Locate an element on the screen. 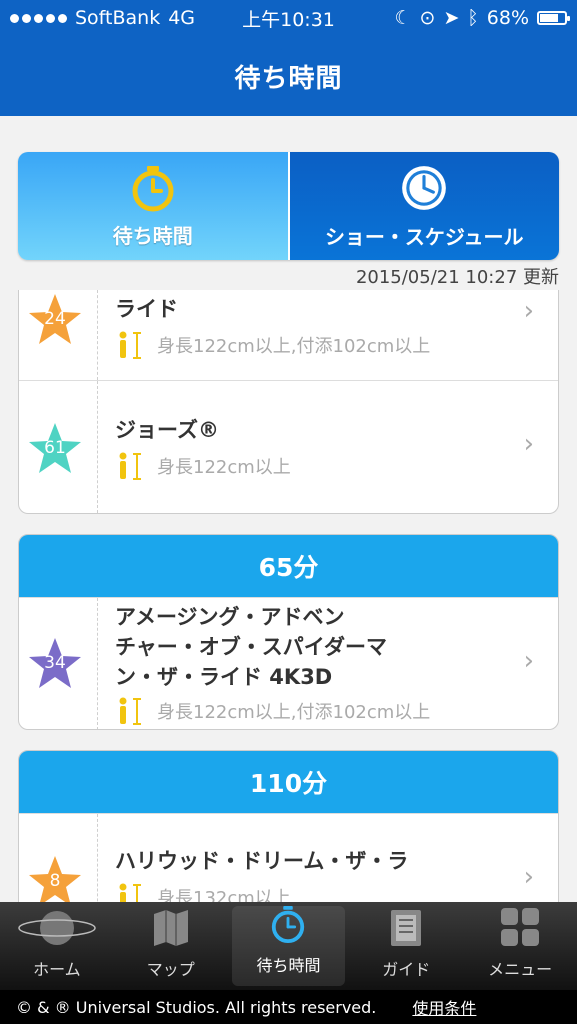 This screenshot has width=577, height=1024. tab-wait-times: 待ち時間 is located at coordinates (154, 206).